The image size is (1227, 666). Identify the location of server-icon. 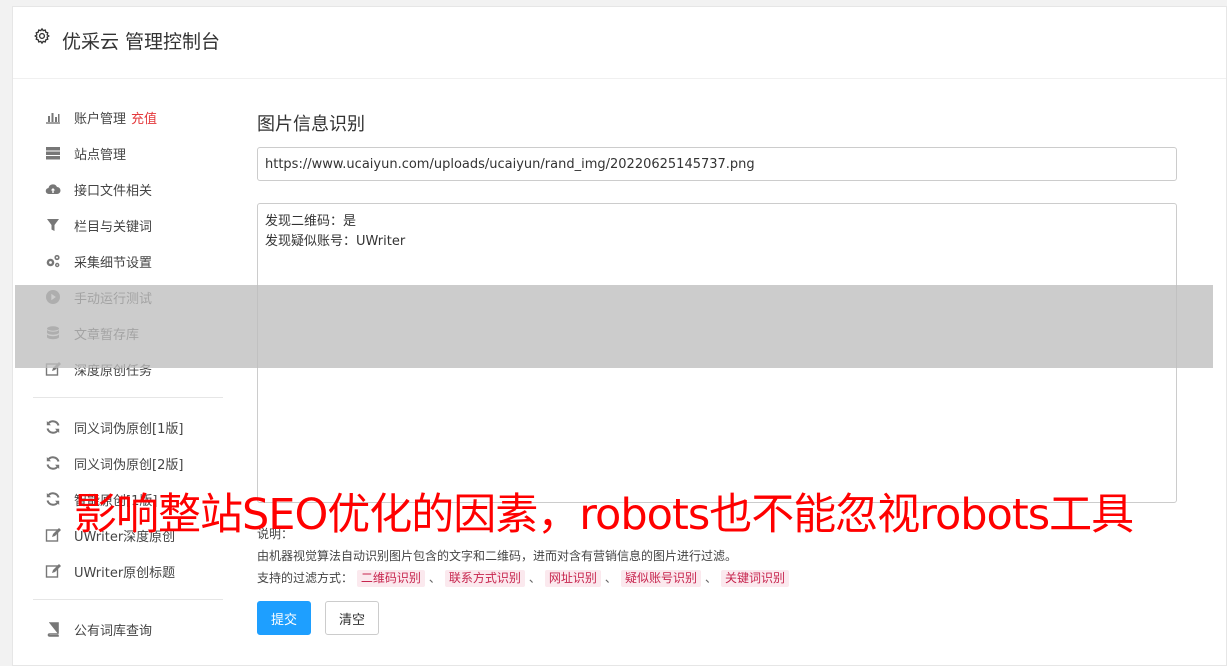
(53, 153).